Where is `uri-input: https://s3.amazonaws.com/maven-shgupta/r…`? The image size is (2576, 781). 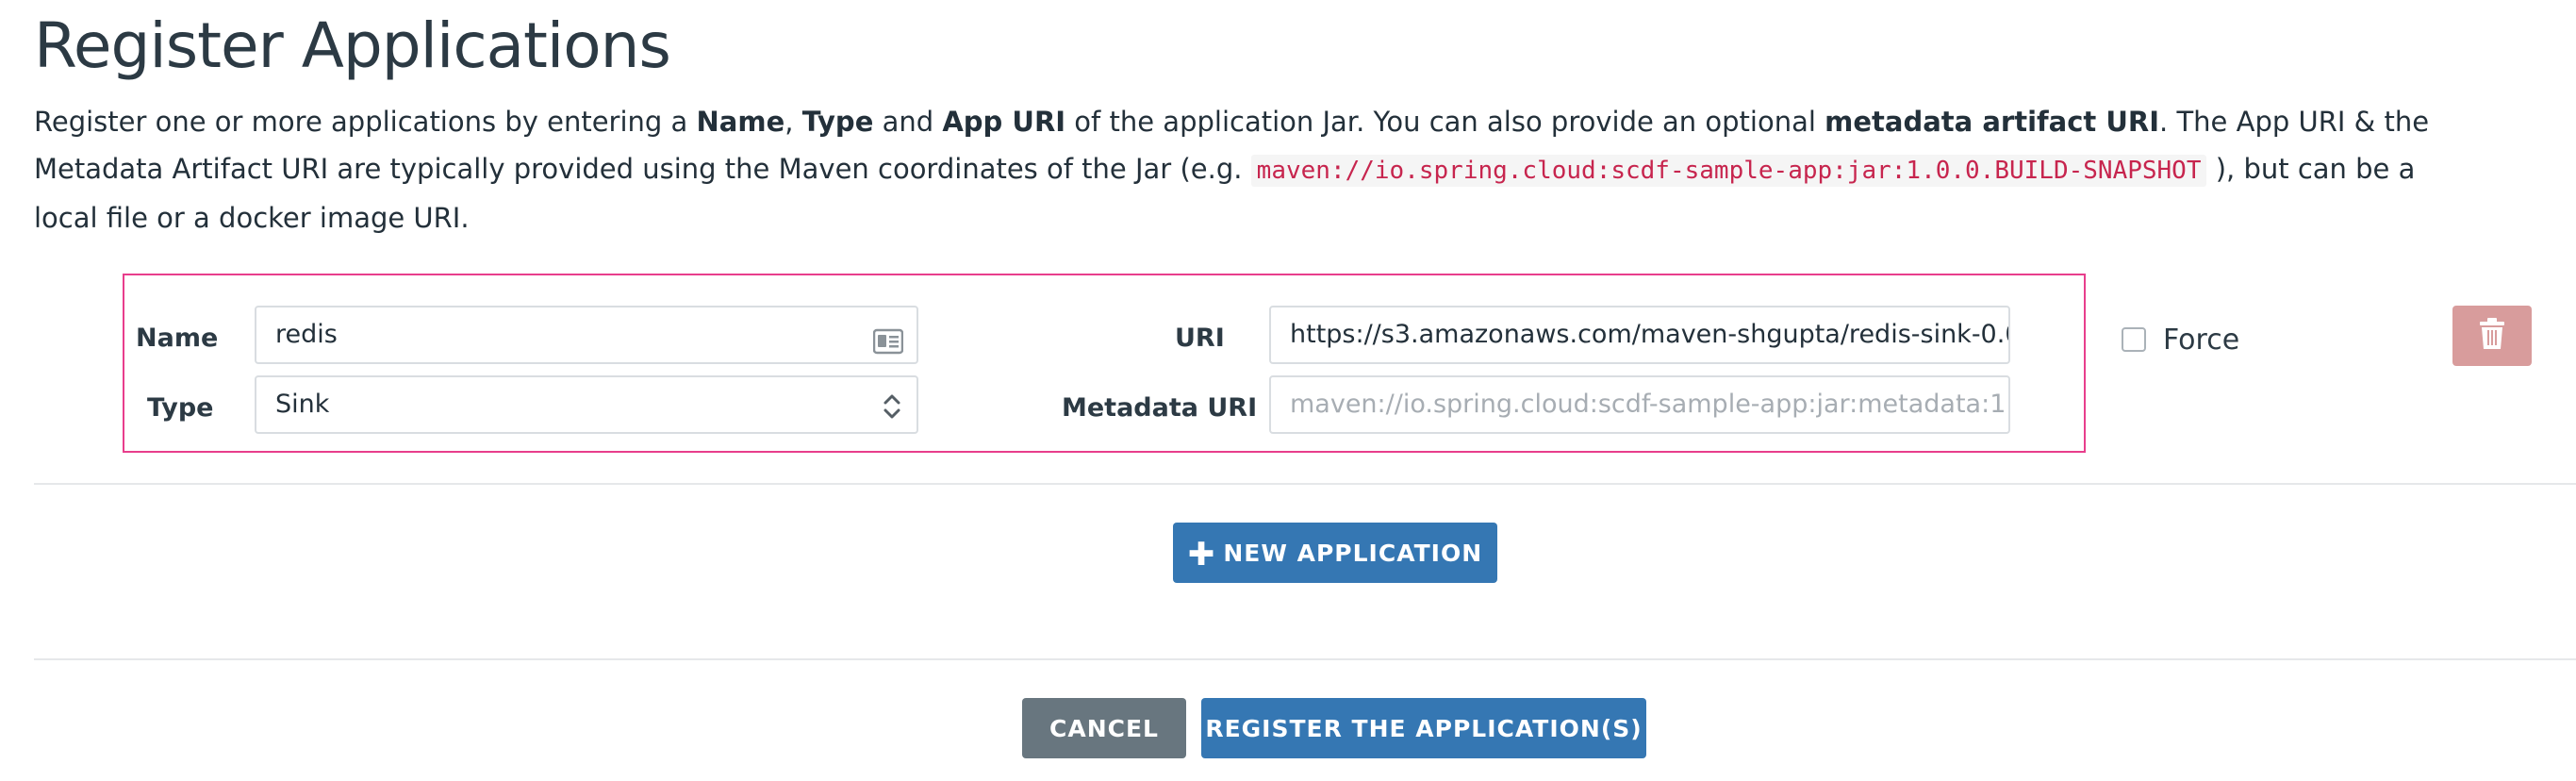 uri-input: https://s3.amazonaws.com/maven-shgupta/r… is located at coordinates (1639, 335).